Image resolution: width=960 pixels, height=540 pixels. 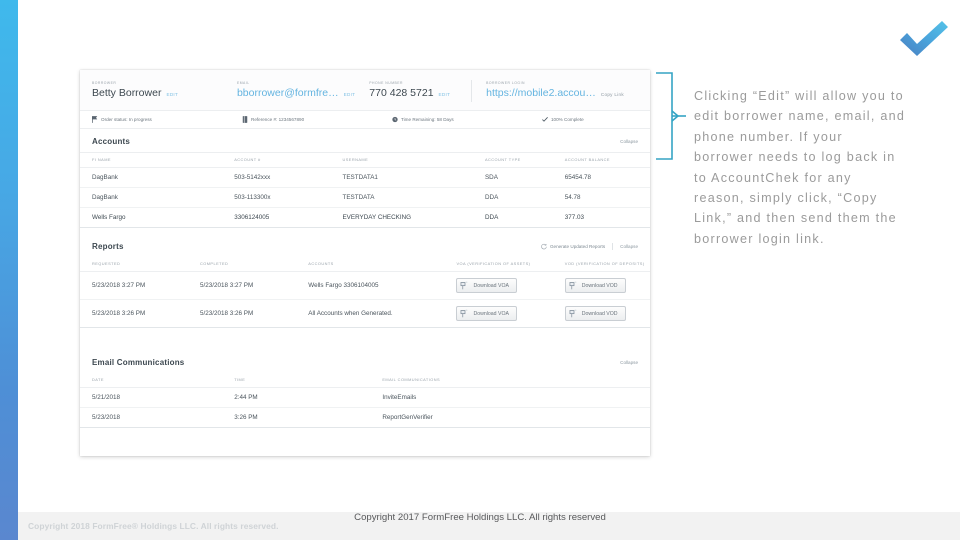 What do you see at coordinates (513, 397) in the screenshot?
I see `cell-communication: InviteEmails` at bounding box center [513, 397].